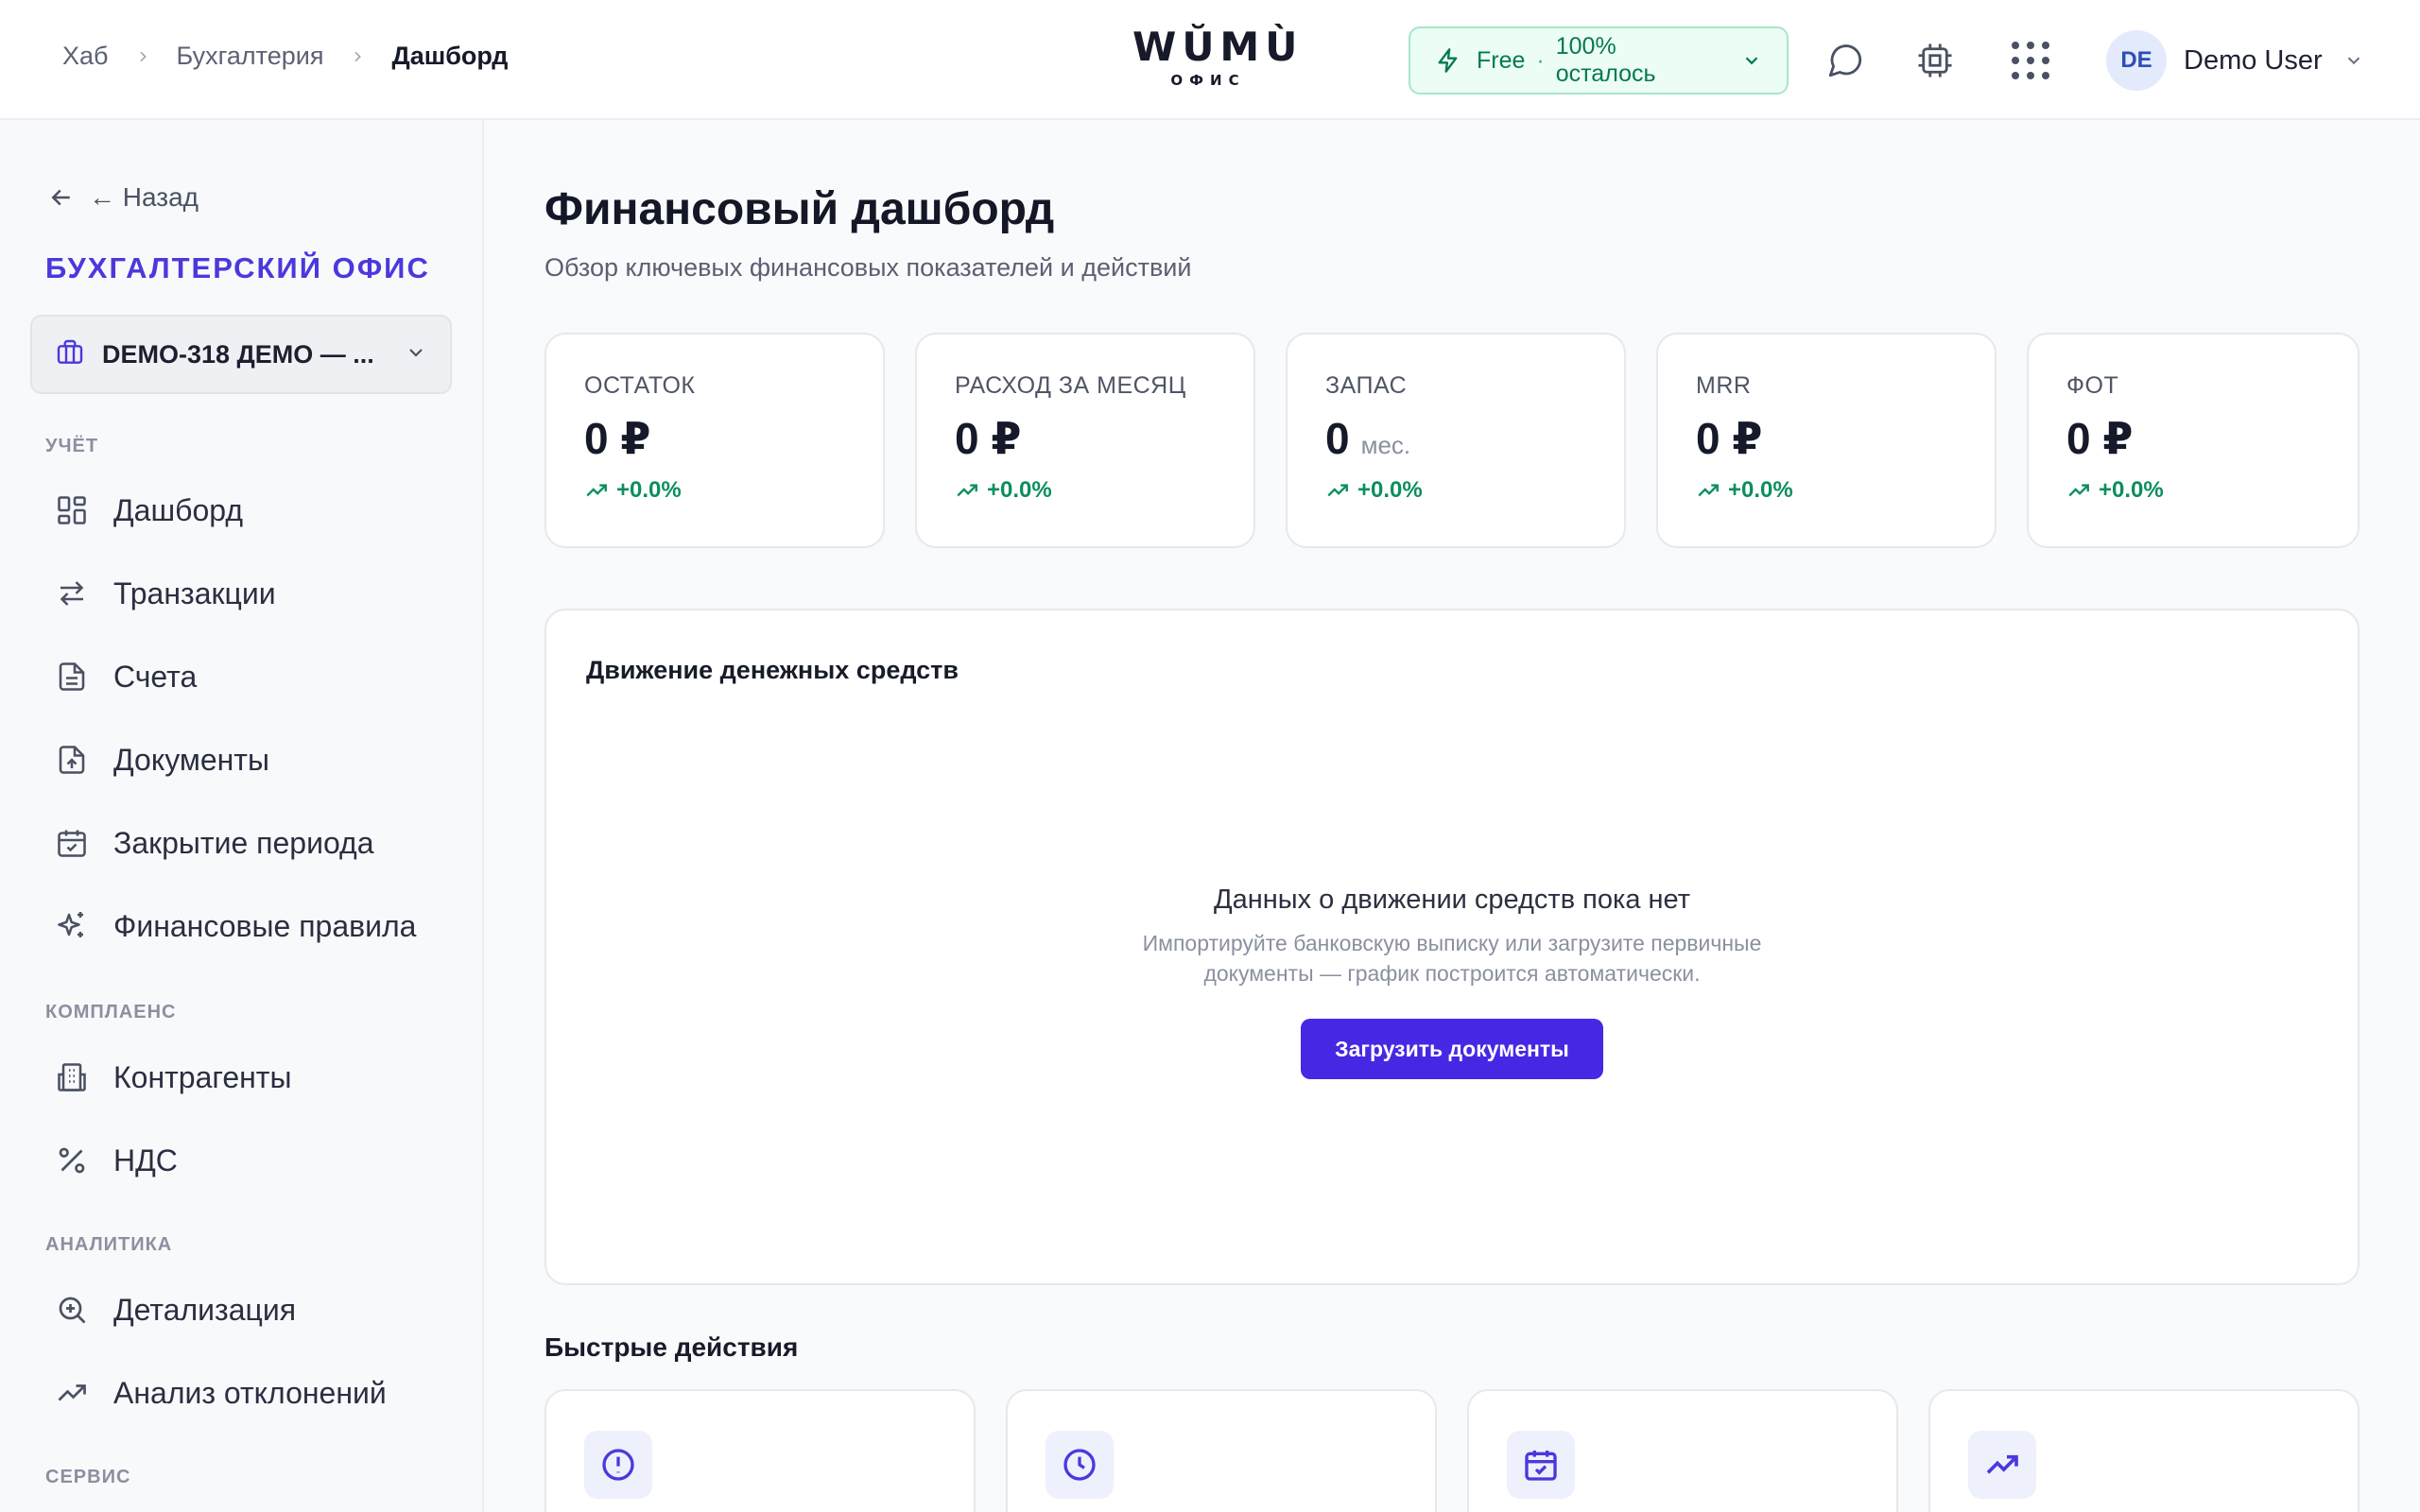  What do you see at coordinates (178, 509) in the screenshot?
I see `sidebar-item-label: Дашборд` at bounding box center [178, 509].